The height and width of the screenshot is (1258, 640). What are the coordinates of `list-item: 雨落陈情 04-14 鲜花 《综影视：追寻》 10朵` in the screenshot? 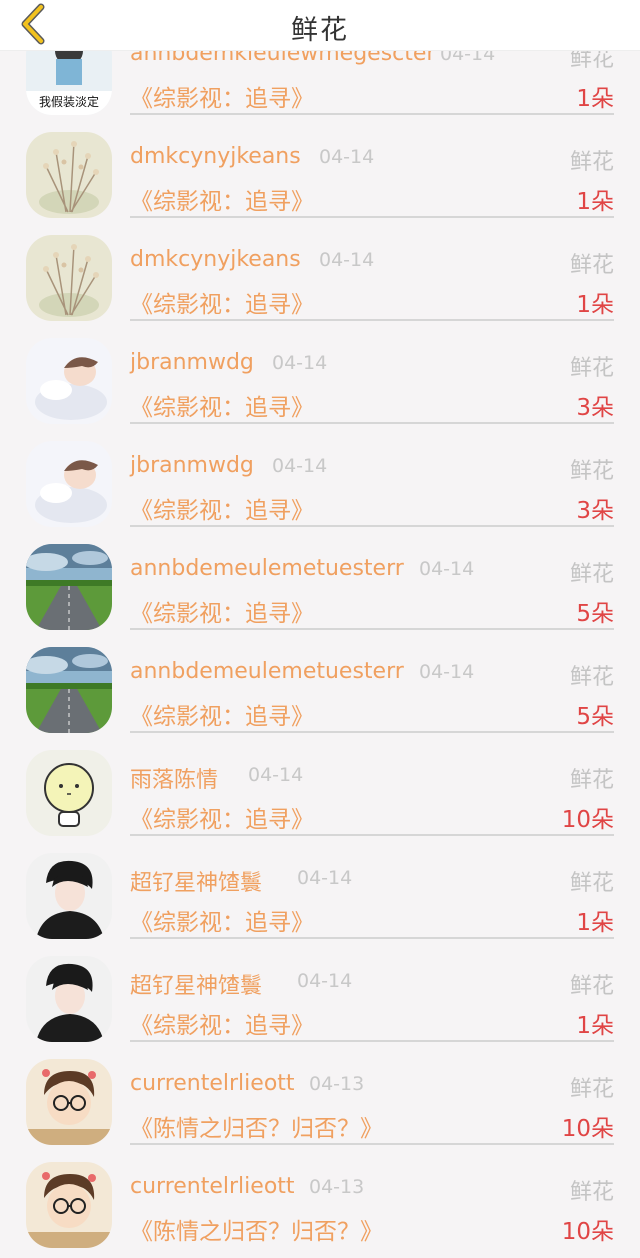 It's located at (320, 783).